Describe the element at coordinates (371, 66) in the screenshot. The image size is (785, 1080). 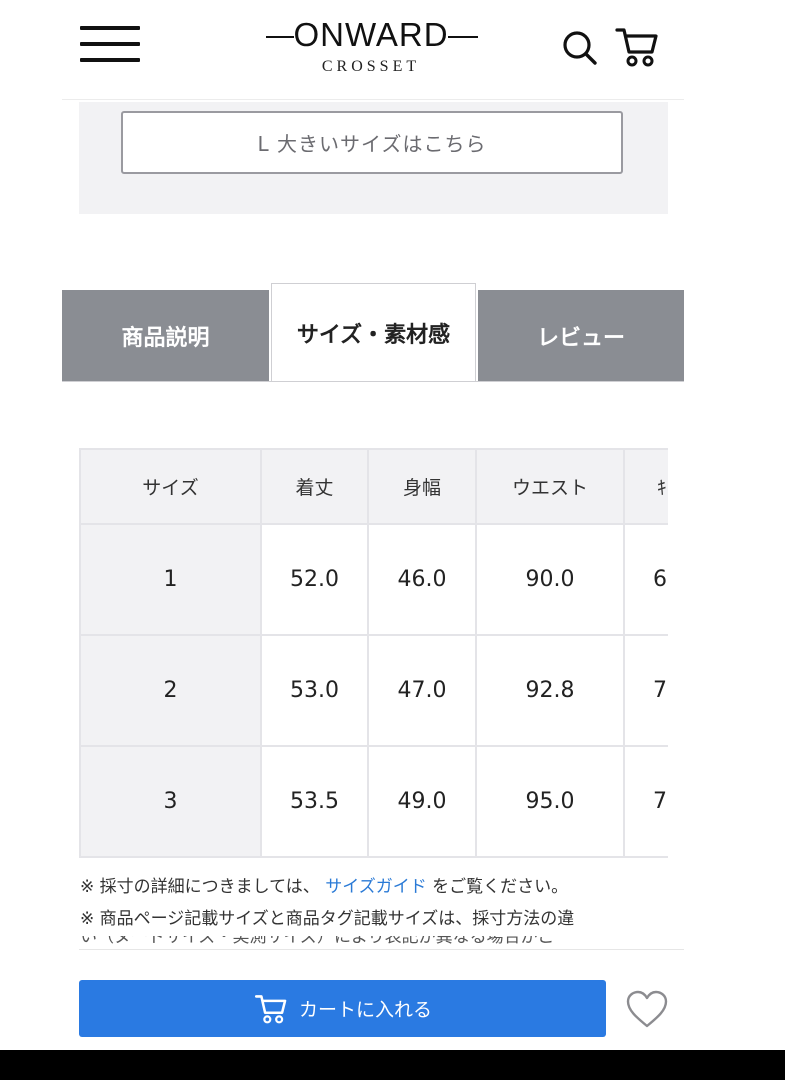
I see `logo-sub-text: CROSSET` at that location.